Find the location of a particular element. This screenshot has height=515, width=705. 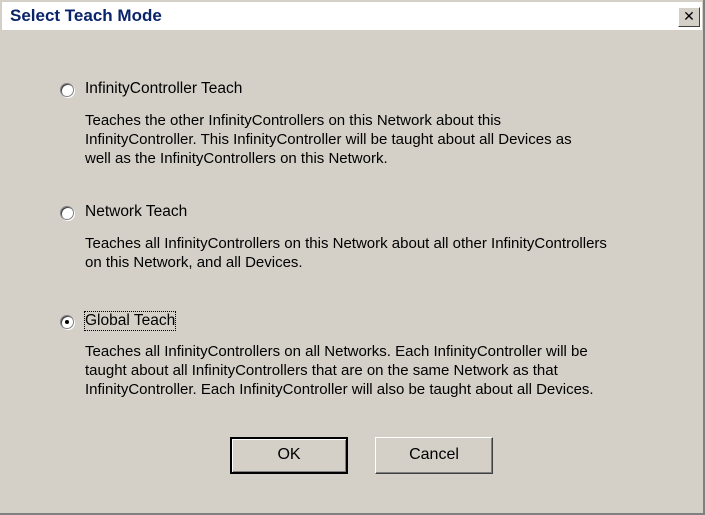

ok-button: OK is located at coordinates (289, 455).